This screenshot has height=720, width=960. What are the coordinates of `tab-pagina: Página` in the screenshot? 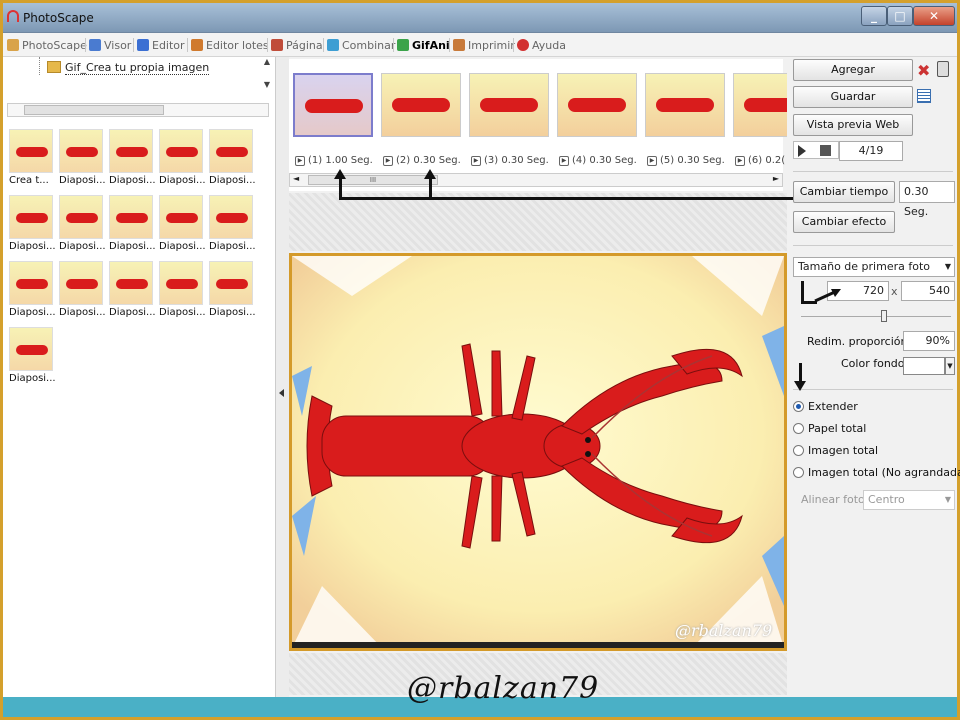 It's located at (297, 45).